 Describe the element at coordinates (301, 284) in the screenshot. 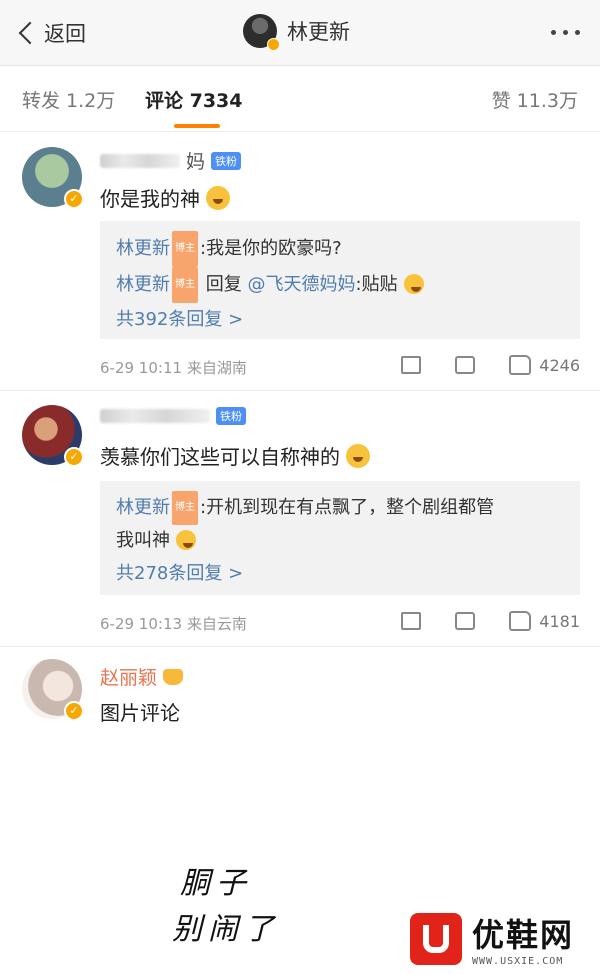

I see `mention-link: @飞天德妈妈` at that location.